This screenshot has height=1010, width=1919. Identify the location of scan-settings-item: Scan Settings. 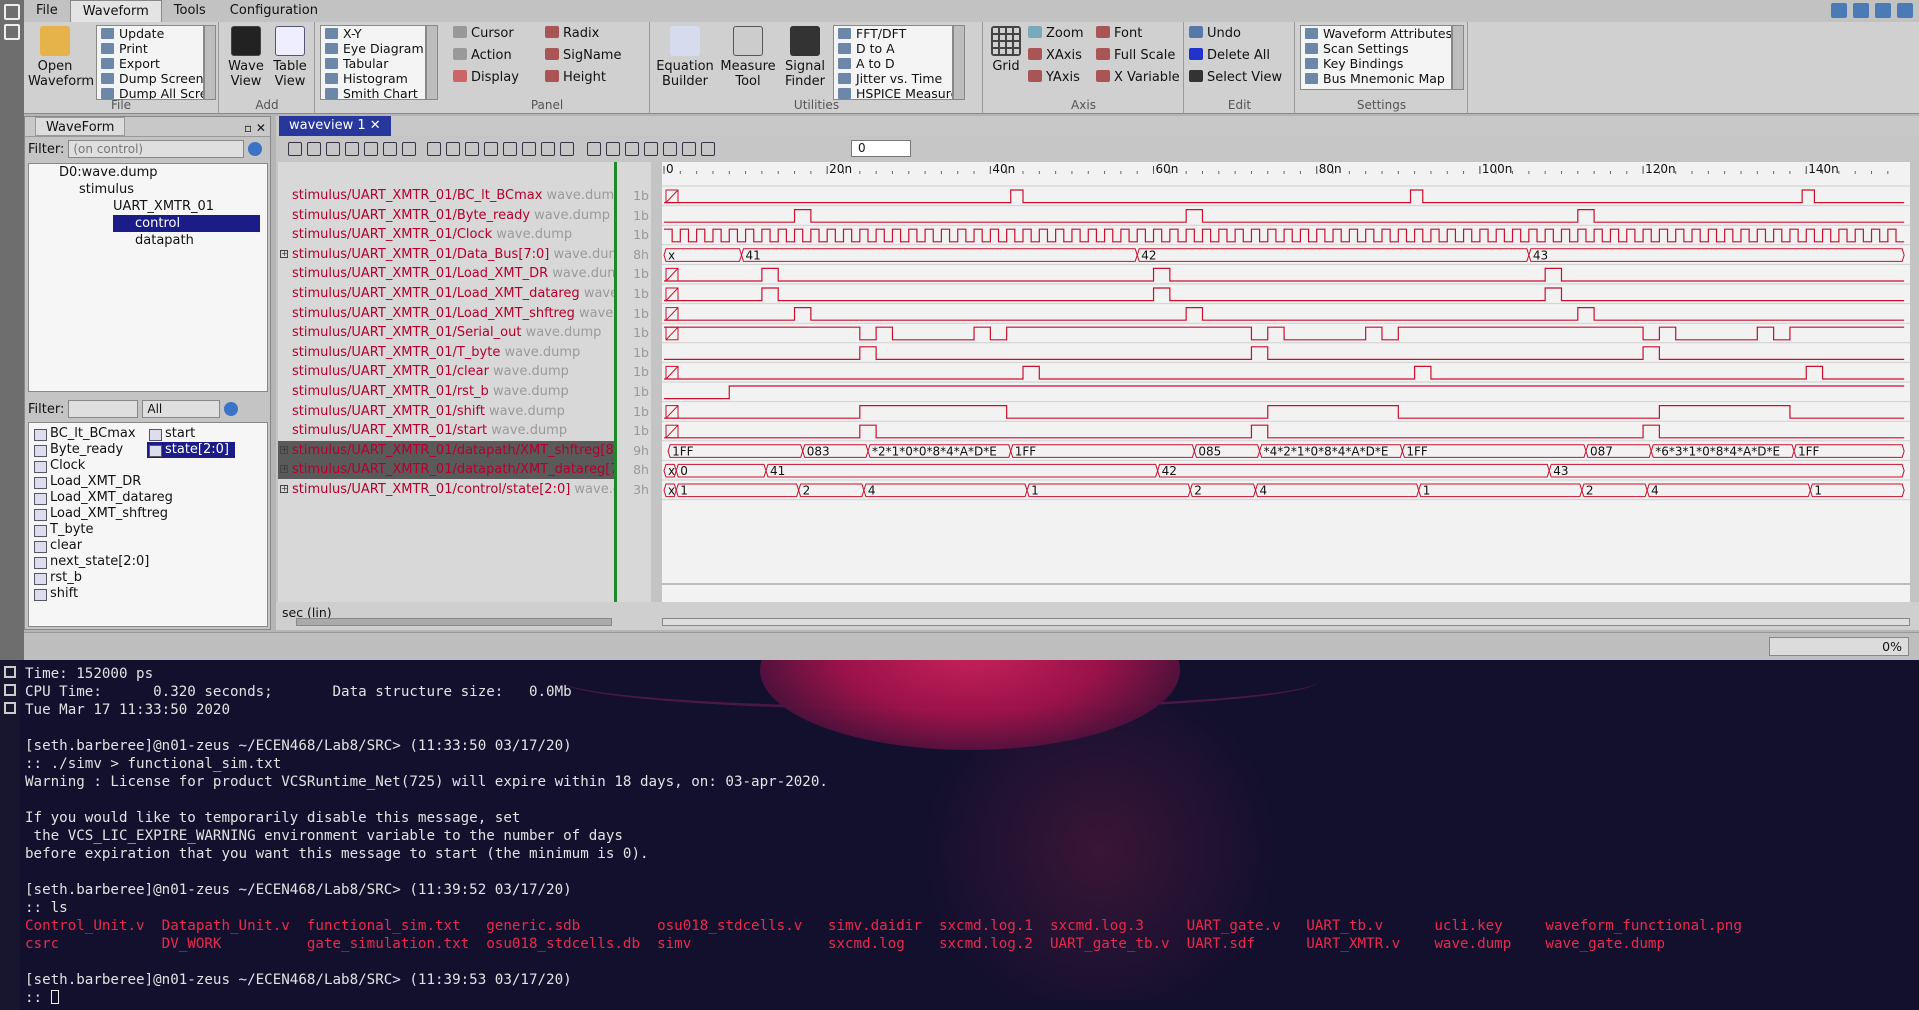
(1376, 48).